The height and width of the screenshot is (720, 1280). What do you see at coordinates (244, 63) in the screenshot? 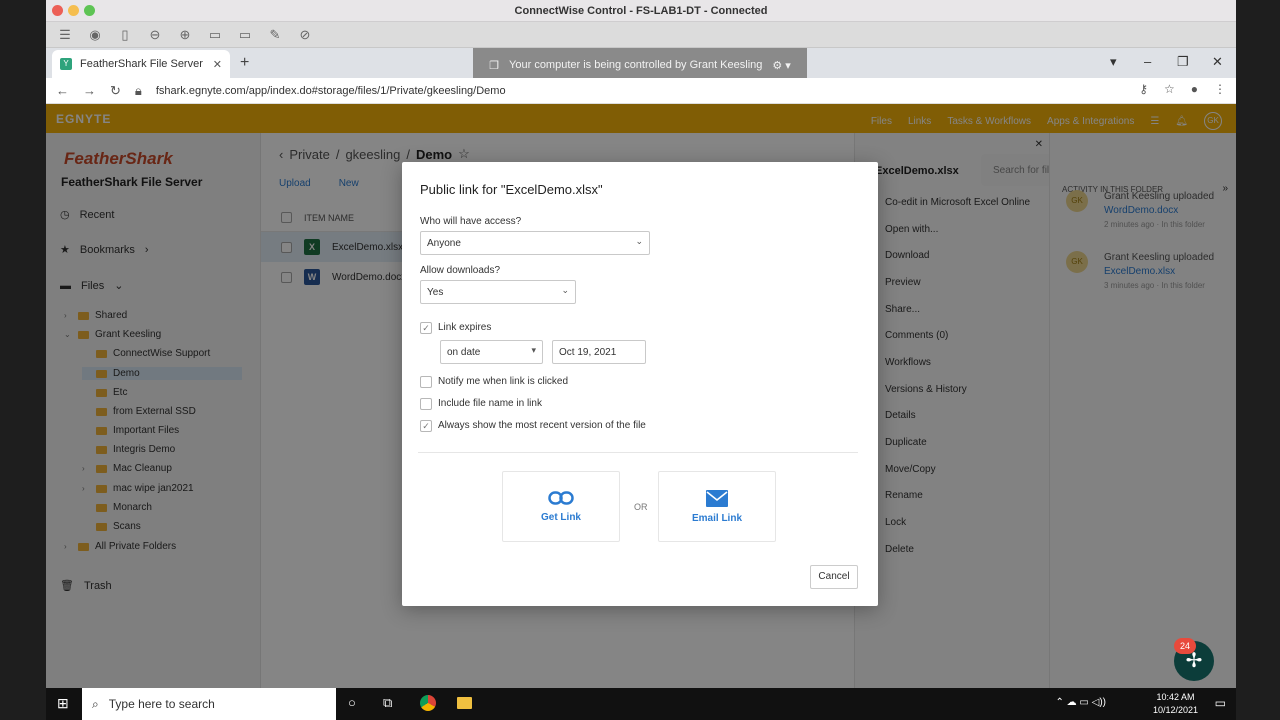
I see `new-tab-icon: +` at bounding box center [244, 63].